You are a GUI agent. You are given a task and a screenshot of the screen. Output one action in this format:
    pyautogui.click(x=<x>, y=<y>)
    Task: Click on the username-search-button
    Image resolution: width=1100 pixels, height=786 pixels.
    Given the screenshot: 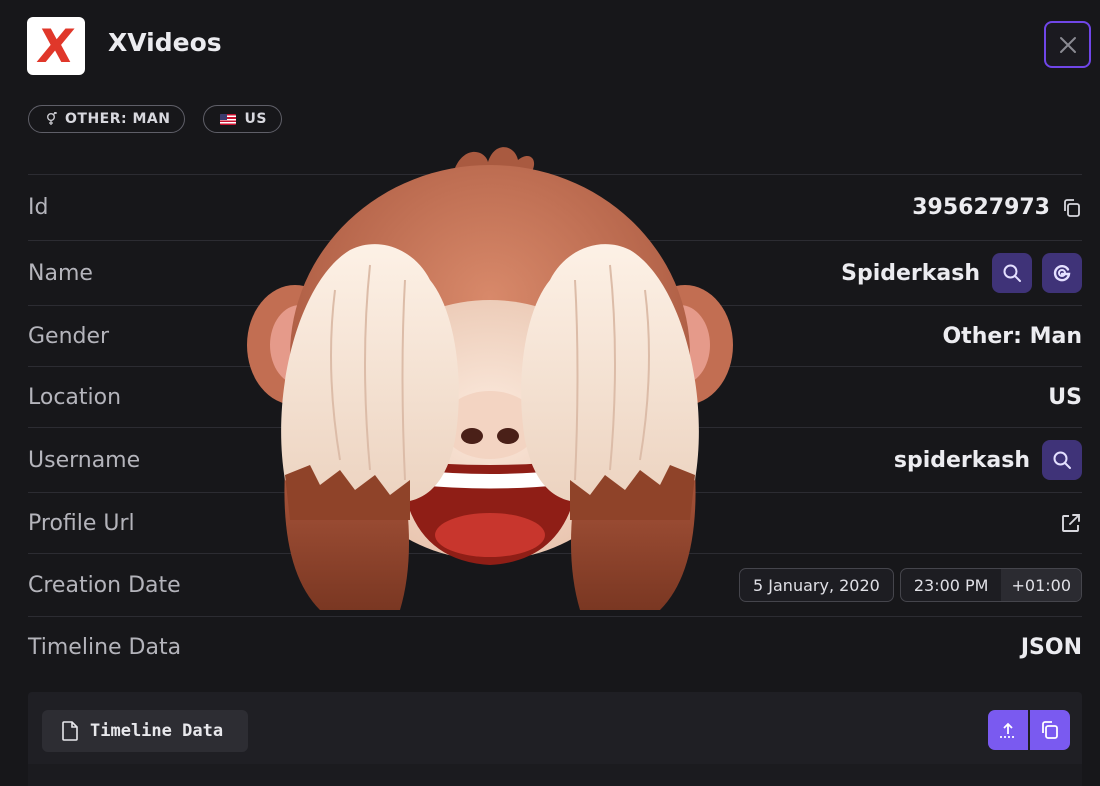 What is the action you would take?
    pyautogui.click(x=1062, y=460)
    